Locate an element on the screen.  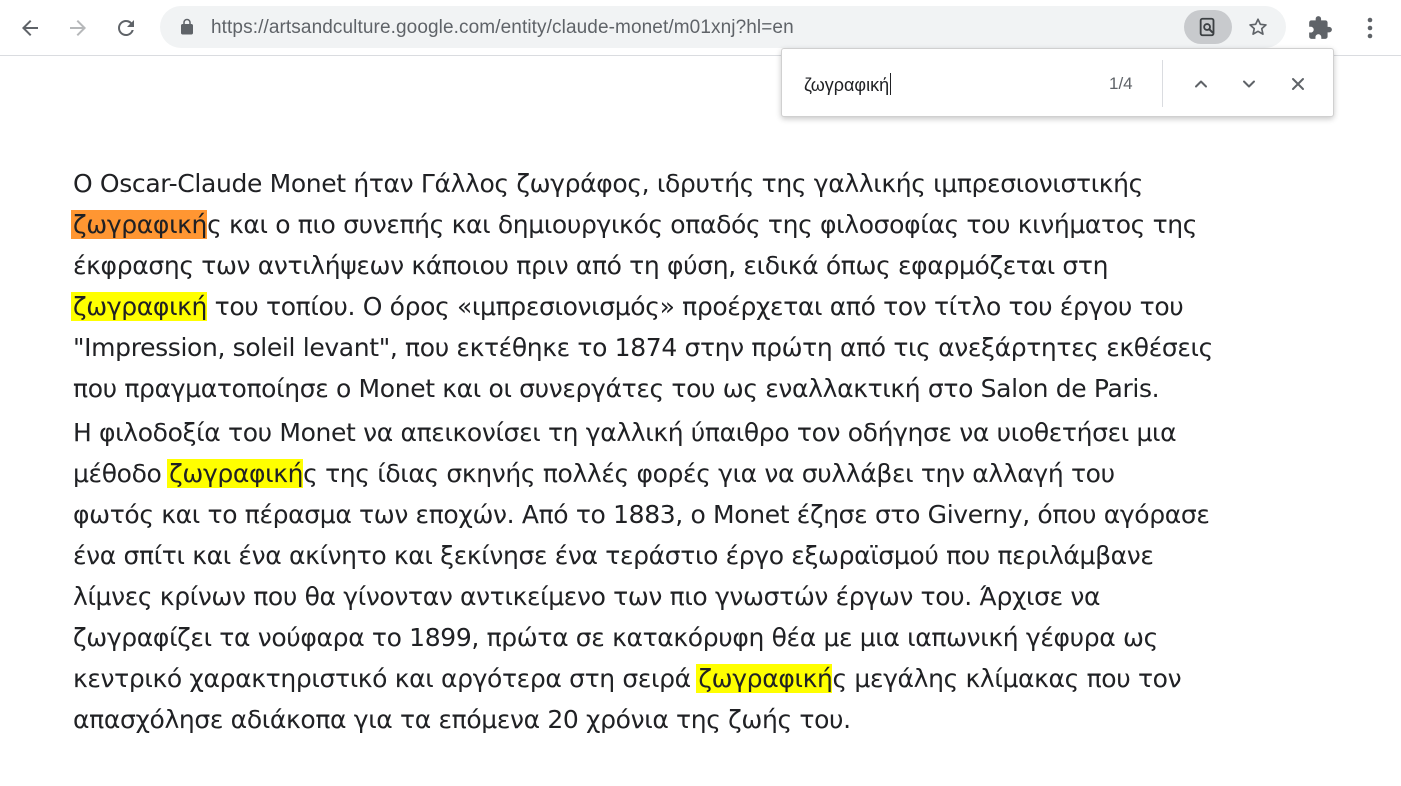
forward-button is located at coordinates (78, 28).